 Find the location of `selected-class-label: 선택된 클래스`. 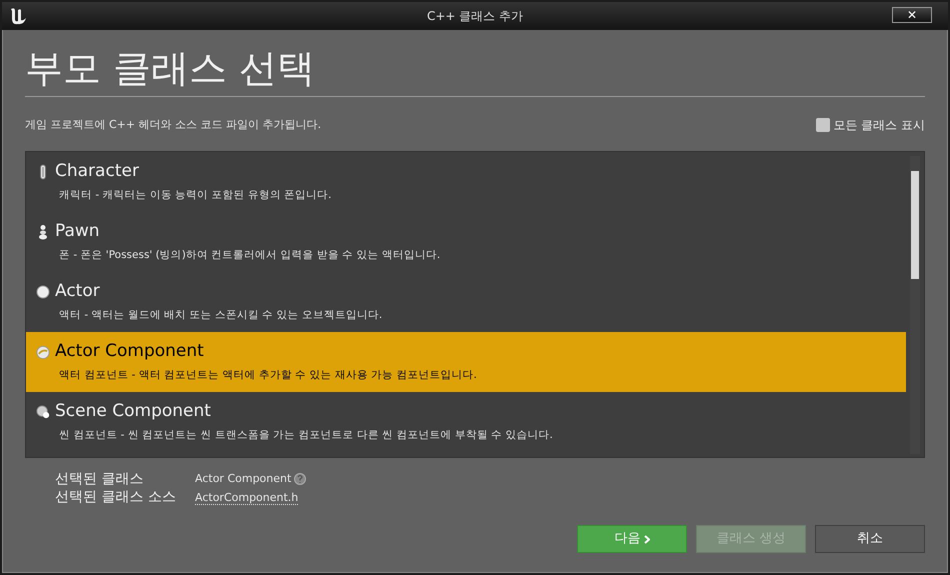

selected-class-label: 선택된 클래스 is located at coordinates (99, 479).